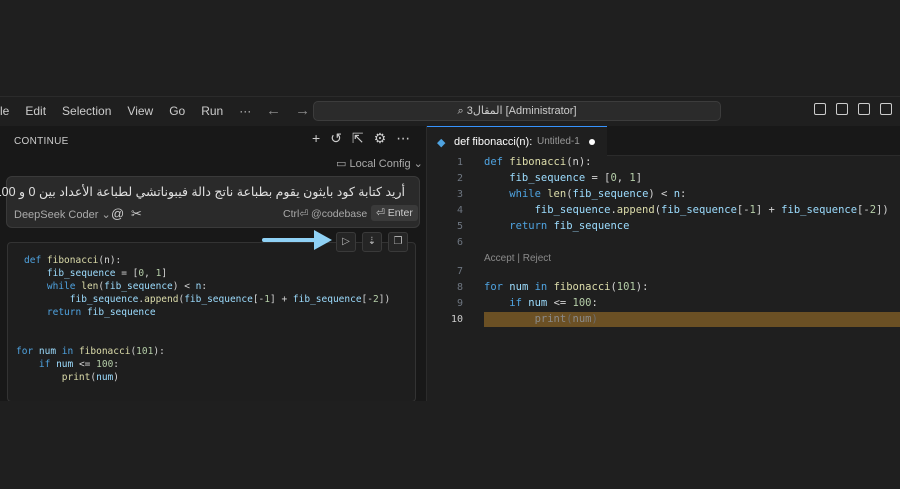  Describe the element at coordinates (592, 142) in the screenshot. I see `unsaved-dot-icon` at that location.